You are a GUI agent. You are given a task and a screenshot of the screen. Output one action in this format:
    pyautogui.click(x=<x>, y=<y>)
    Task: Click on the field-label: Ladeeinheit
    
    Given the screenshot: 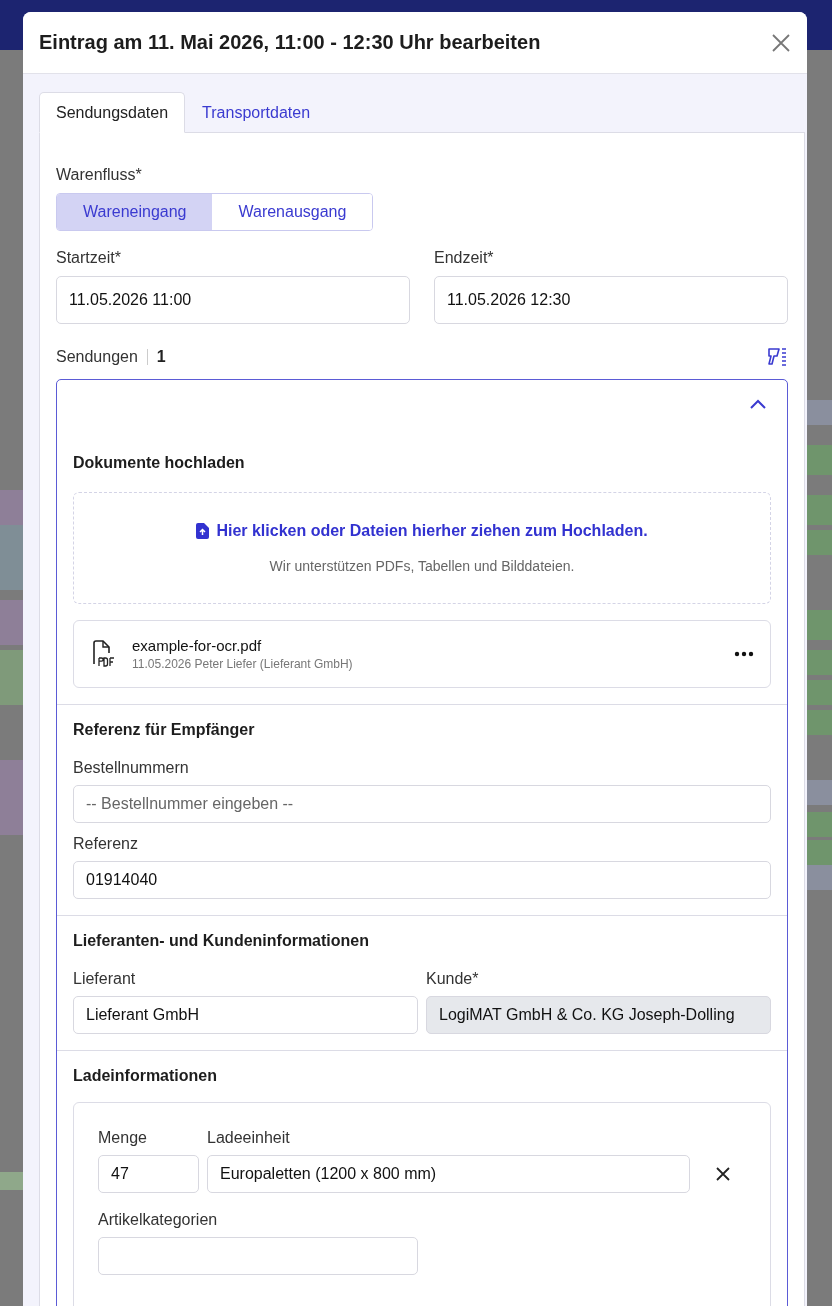 What is the action you would take?
    pyautogui.click(x=248, y=1138)
    